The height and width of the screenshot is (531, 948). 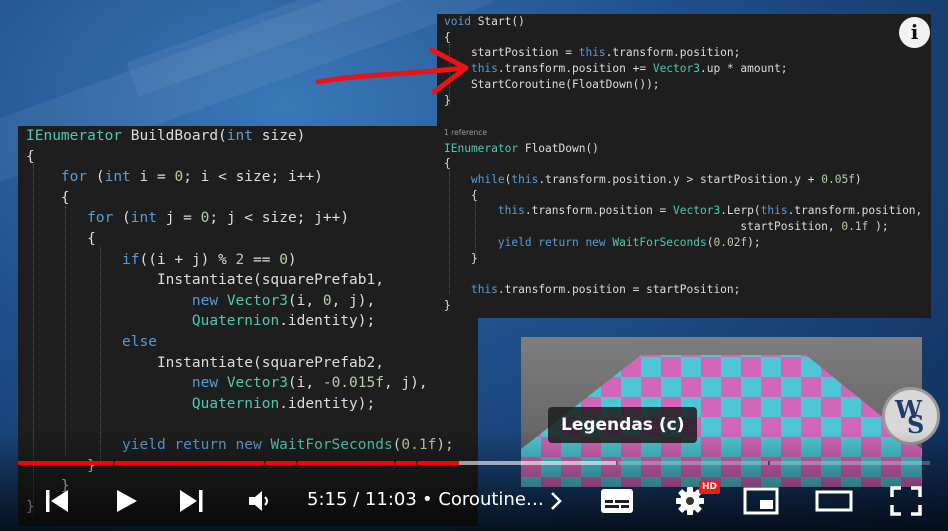 I want to click on miniplayer-icon, so click(x=761, y=501).